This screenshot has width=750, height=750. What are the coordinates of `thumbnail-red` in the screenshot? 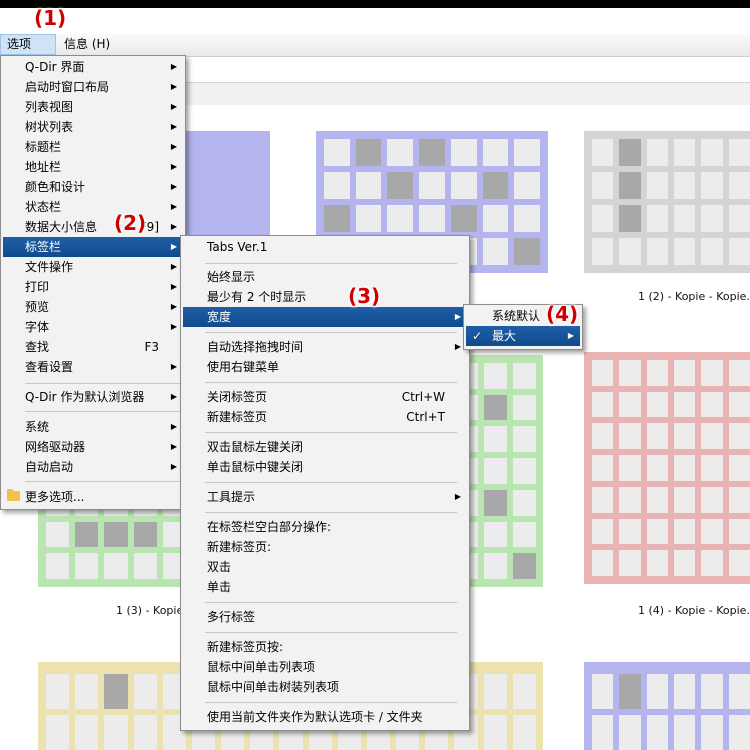 It's located at (665, 468).